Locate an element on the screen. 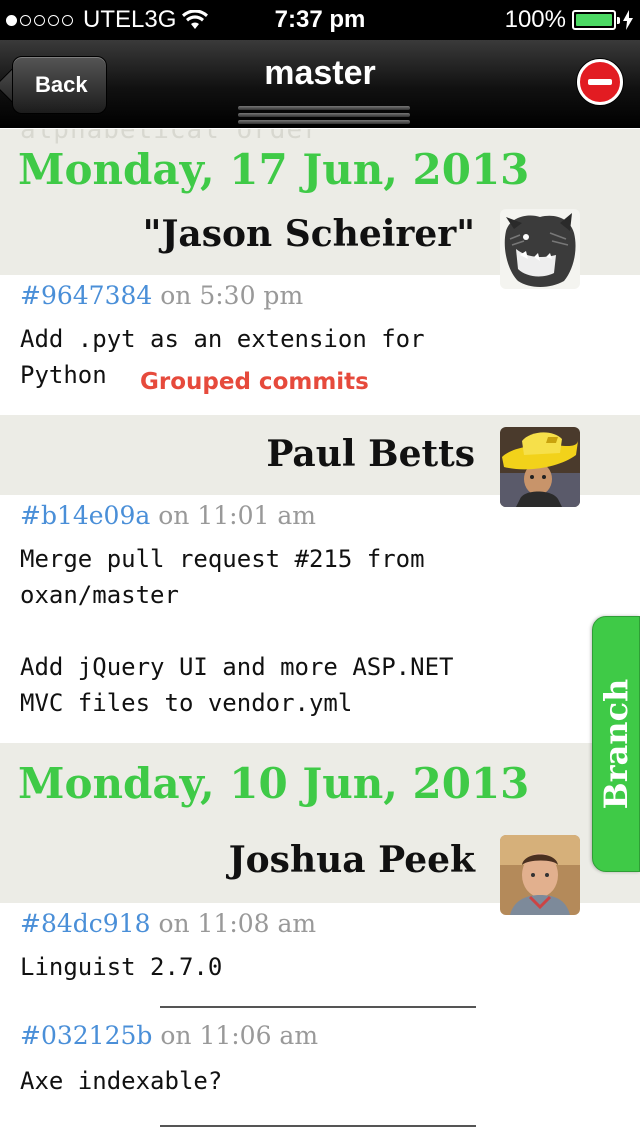  commit-sha-link: #032125b is located at coordinates (86, 1035).